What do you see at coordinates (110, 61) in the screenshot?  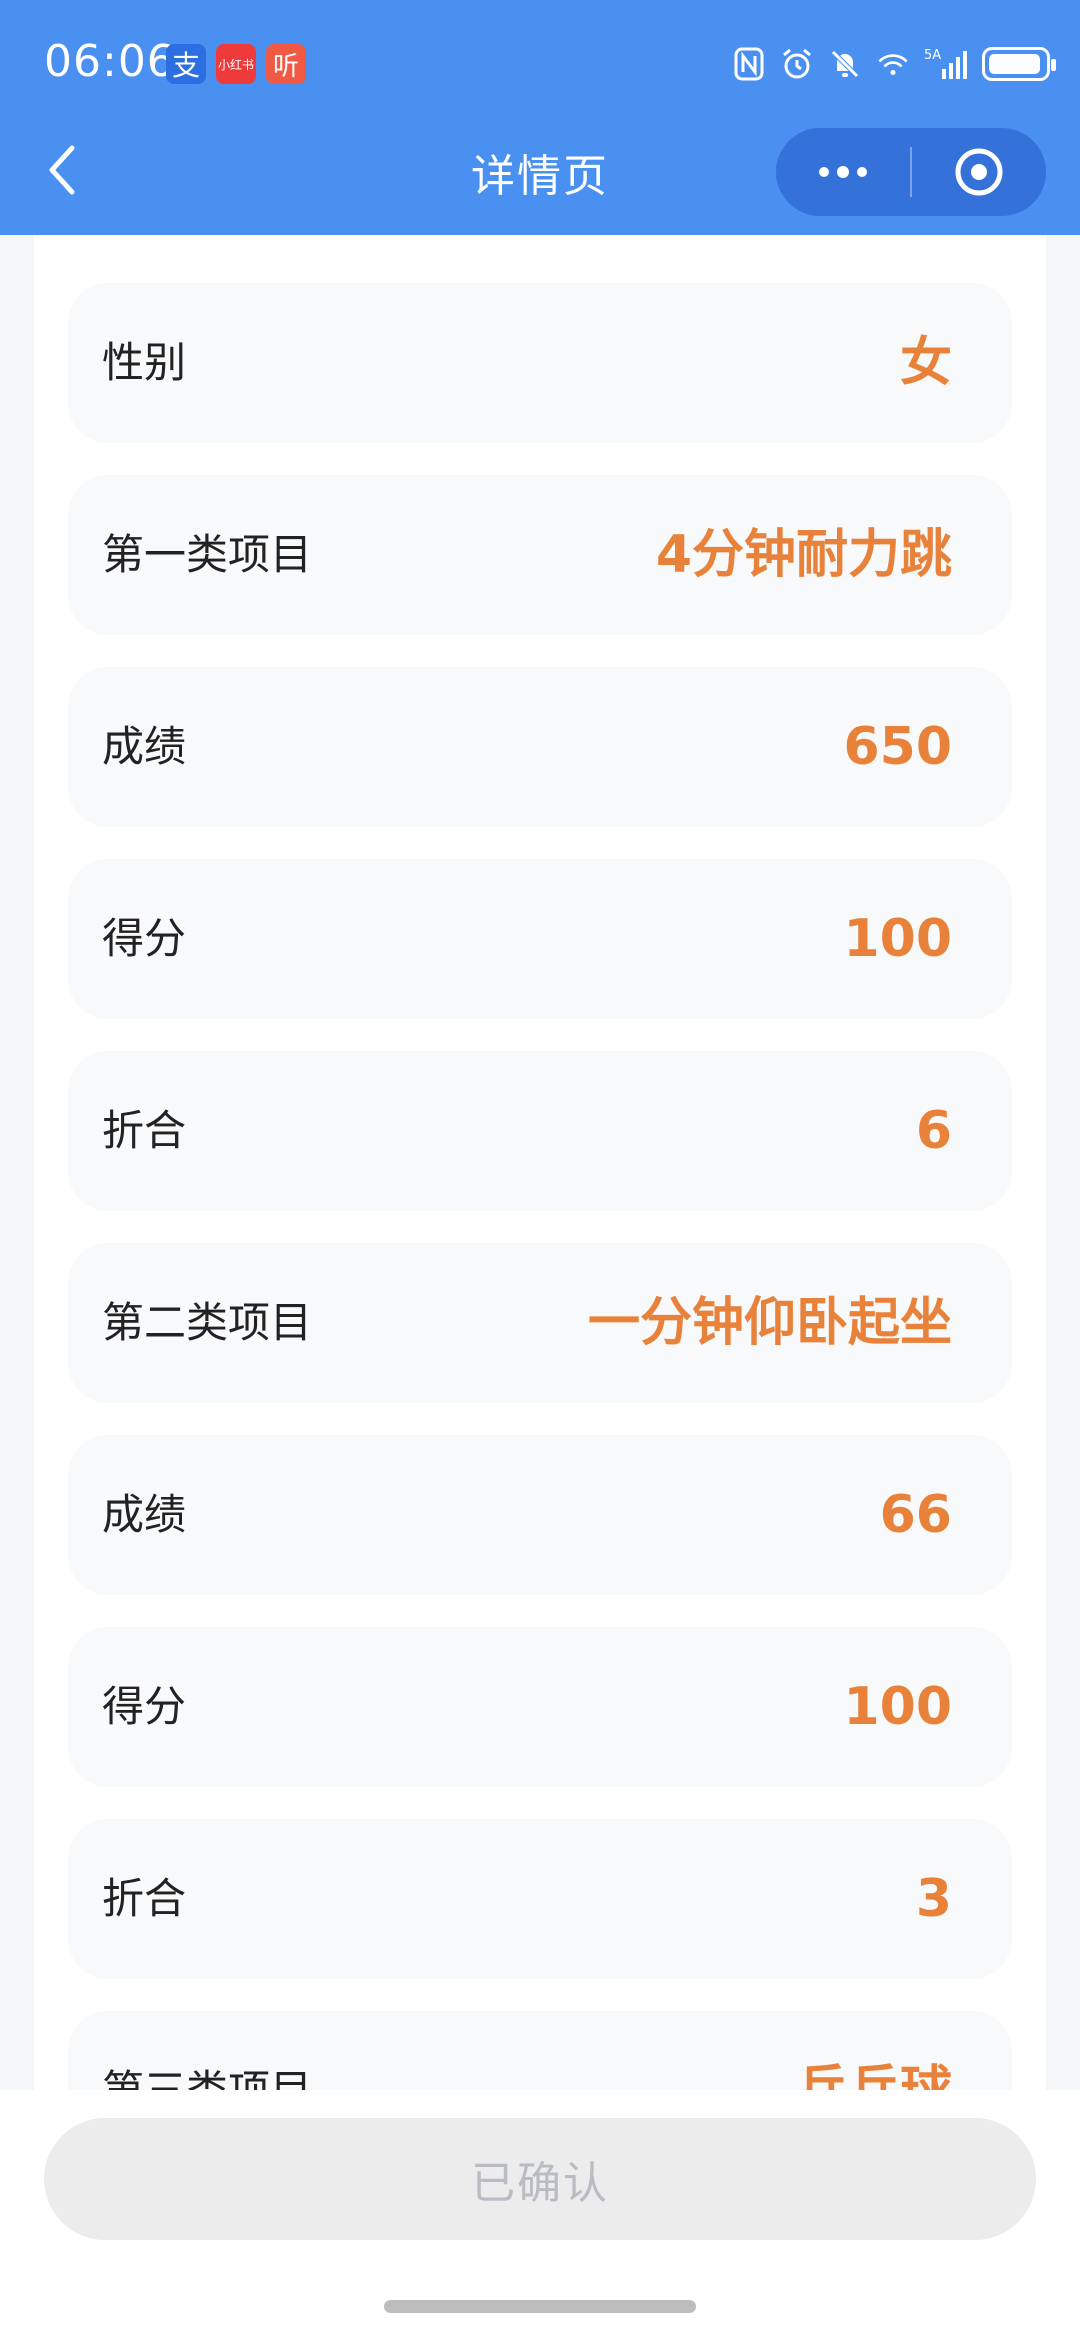 I see `status-time: 06:06` at bounding box center [110, 61].